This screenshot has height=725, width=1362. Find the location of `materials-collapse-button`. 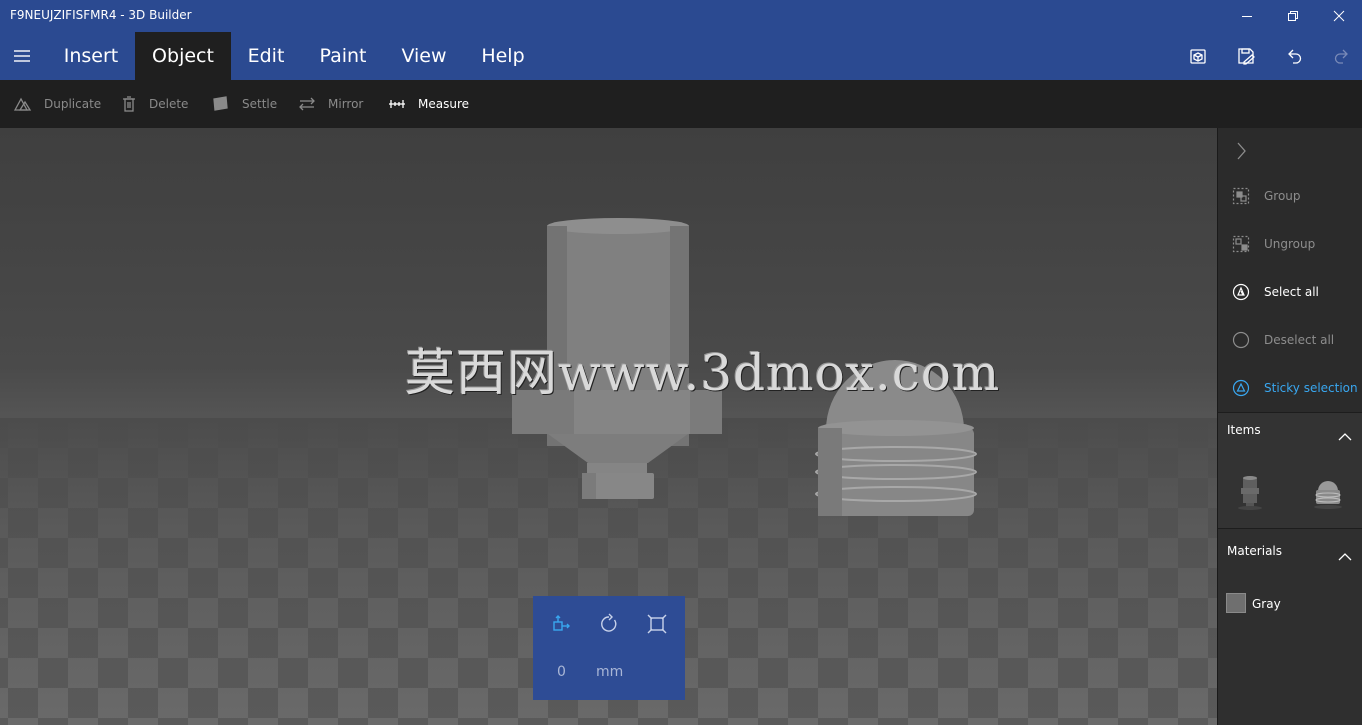

materials-collapse-button is located at coordinates (1345, 557).